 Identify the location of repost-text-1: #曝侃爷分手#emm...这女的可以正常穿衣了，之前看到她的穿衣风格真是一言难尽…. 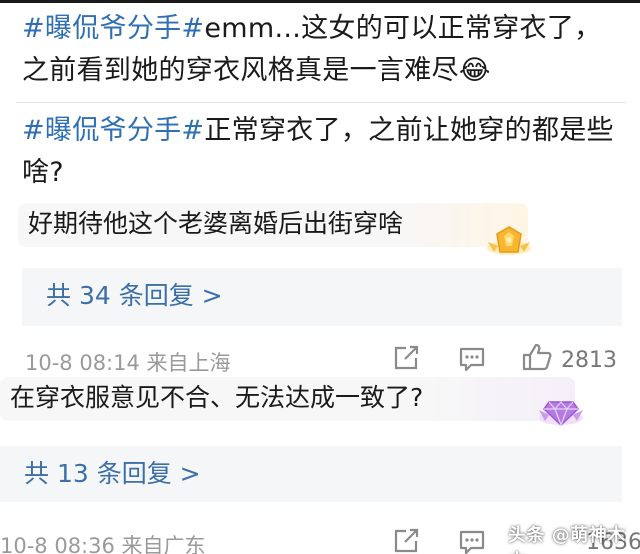
(324, 50).